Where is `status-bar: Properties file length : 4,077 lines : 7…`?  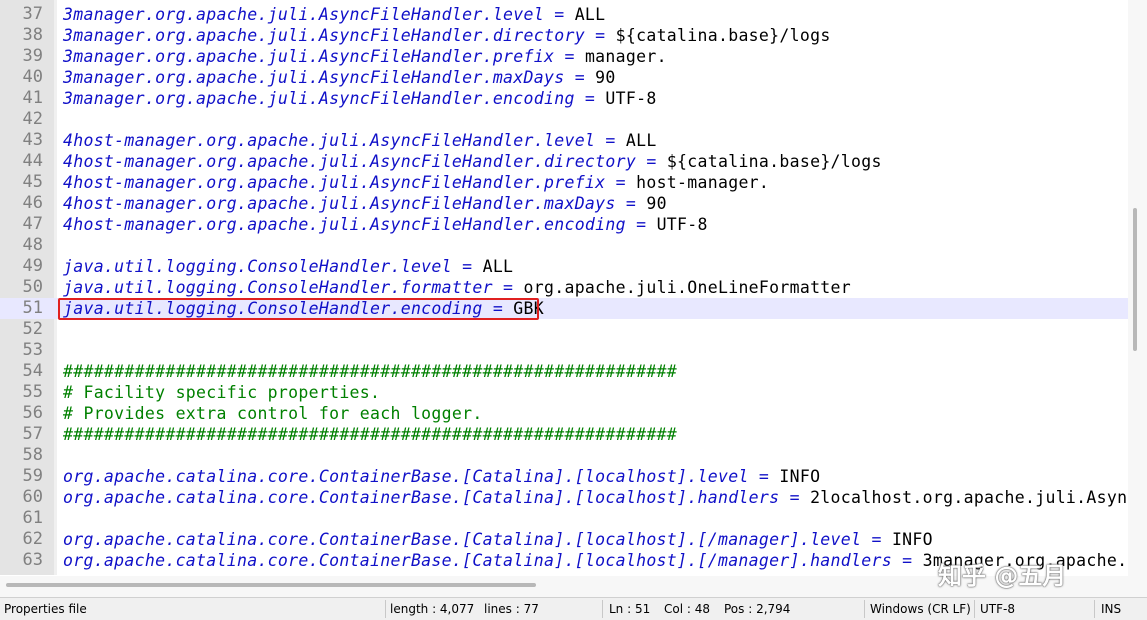
status-bar: Properties file length : 4,077 lines : 7… is located at coordinates (573, 608).